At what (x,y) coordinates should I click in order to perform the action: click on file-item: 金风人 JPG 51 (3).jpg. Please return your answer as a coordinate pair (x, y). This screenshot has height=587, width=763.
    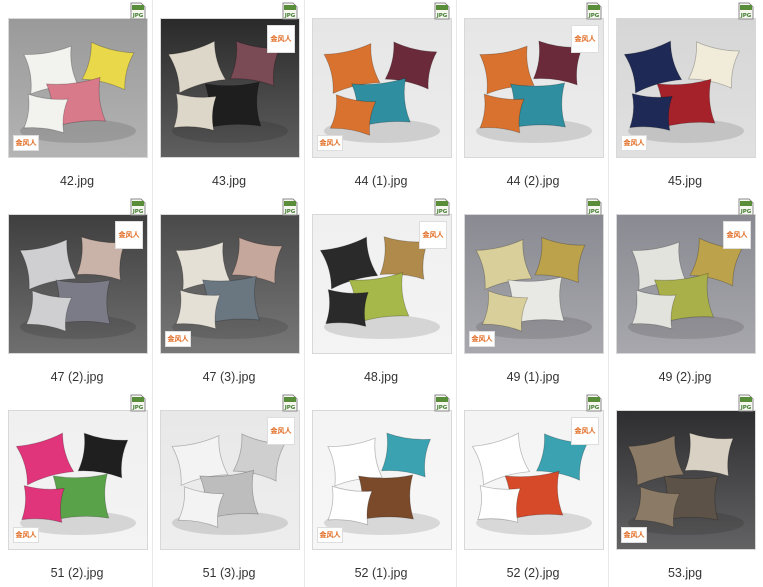
    Looking at the image, I should click on (229, 488).